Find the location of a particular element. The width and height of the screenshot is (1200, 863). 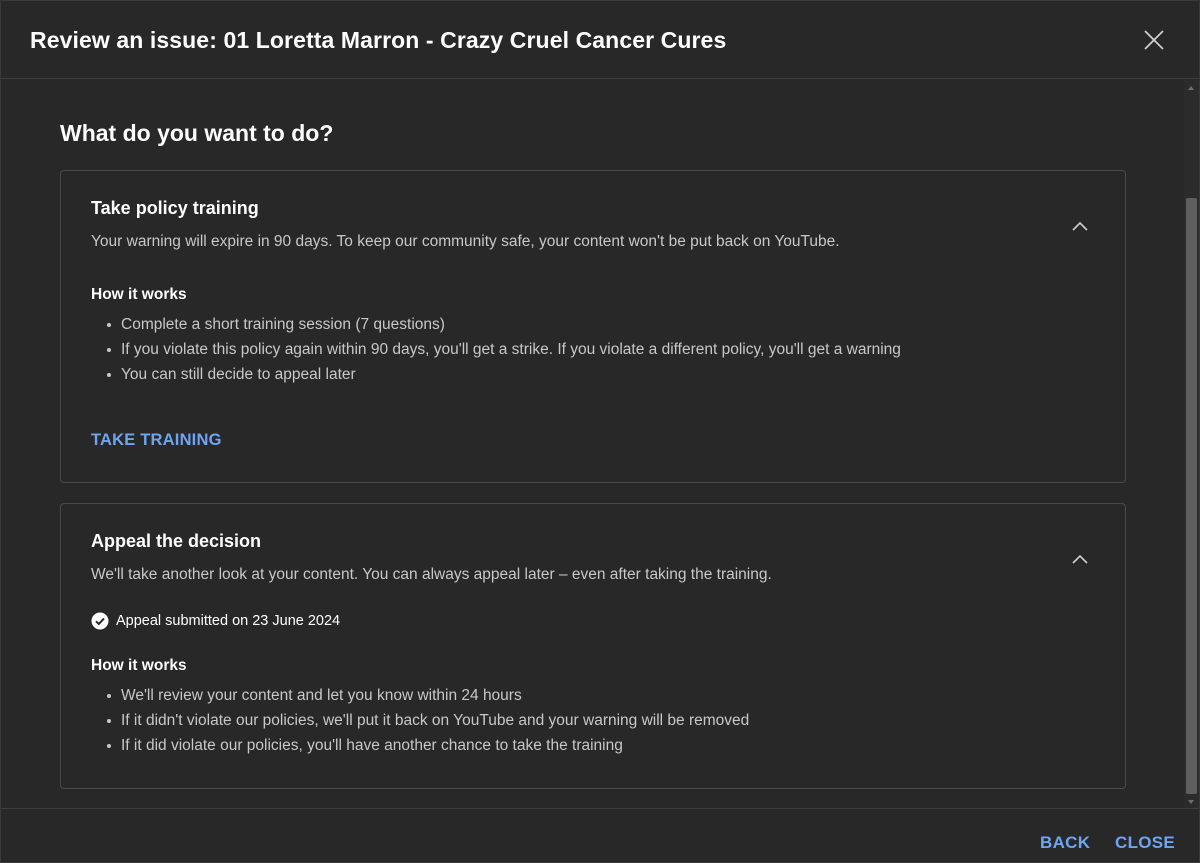

appeal-how-it-works-heading: How it works is located at coordinates (139, 665).